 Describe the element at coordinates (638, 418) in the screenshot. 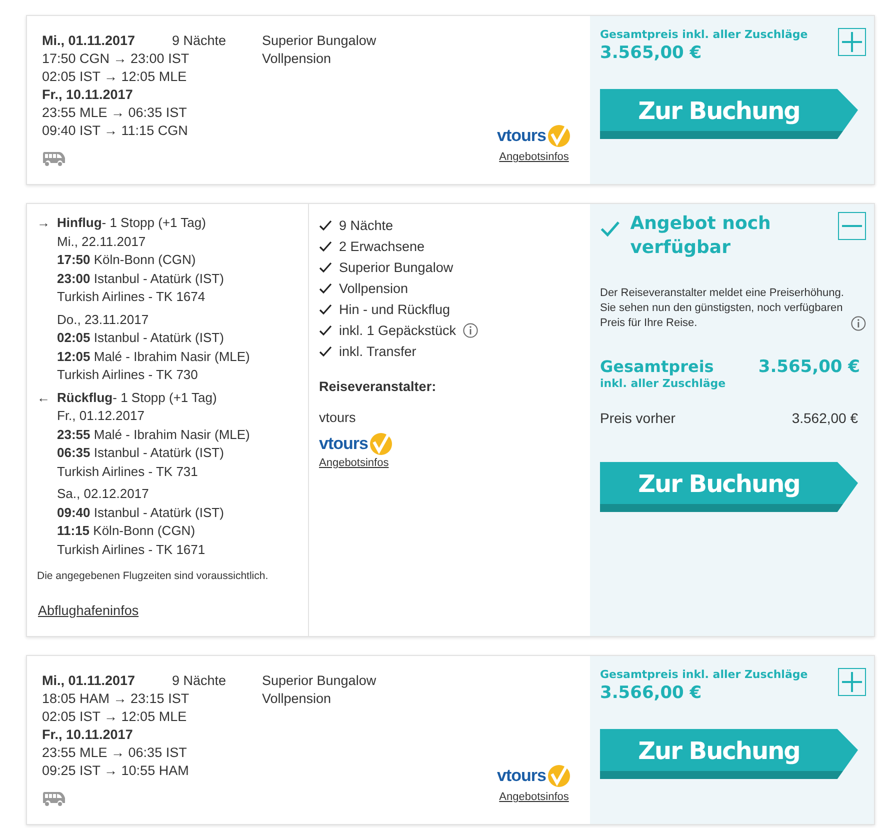

I see `previous-price-label: Preis vorher` at that location.